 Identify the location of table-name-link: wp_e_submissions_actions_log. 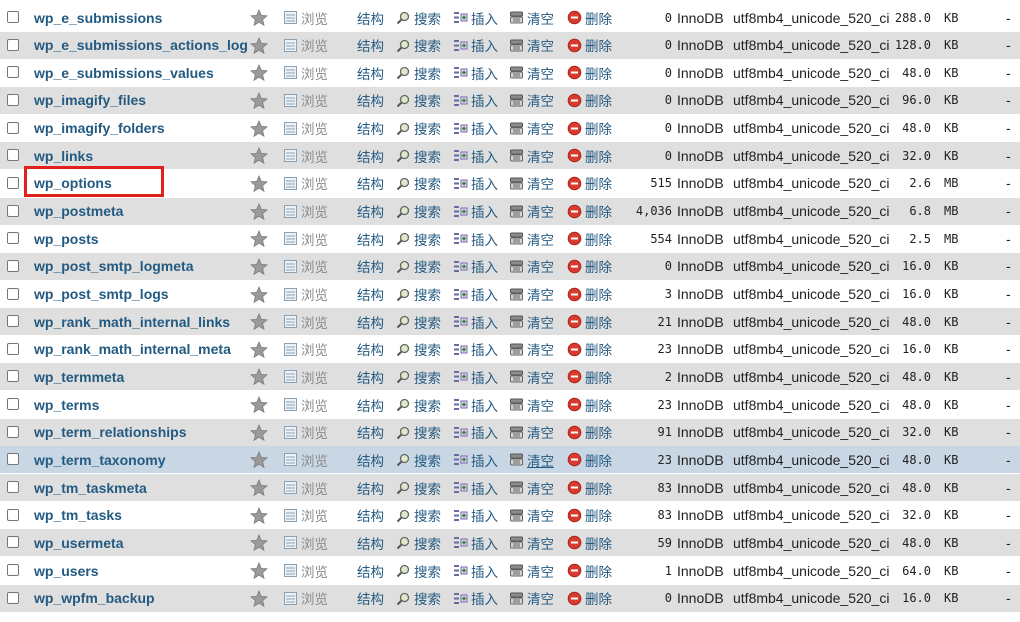
(141, 45).